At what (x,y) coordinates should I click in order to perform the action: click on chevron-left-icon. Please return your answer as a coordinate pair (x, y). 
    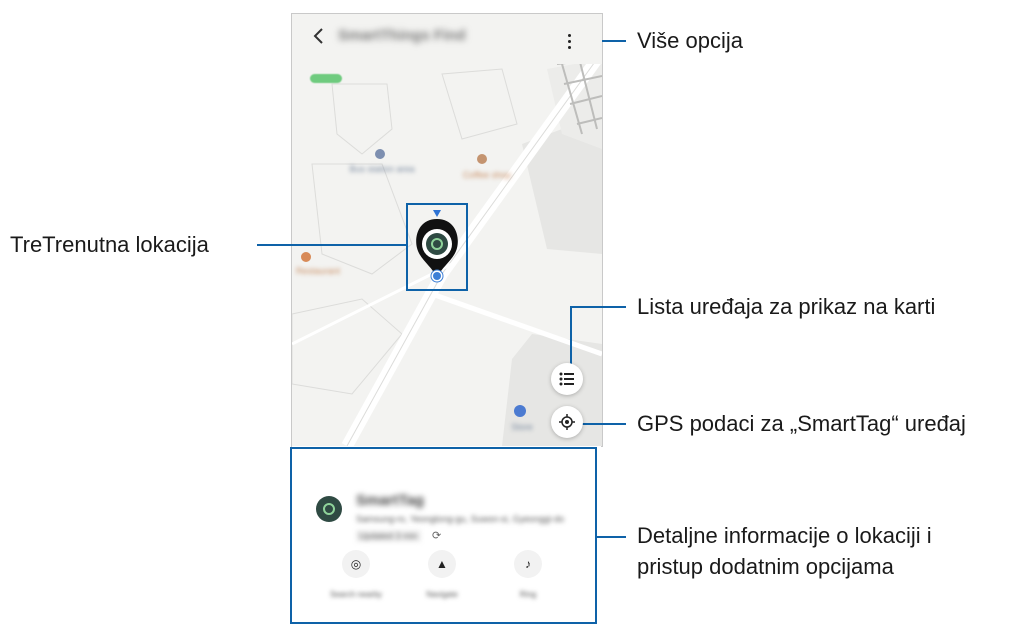
    Looking at the image, I should click on (318, 36).